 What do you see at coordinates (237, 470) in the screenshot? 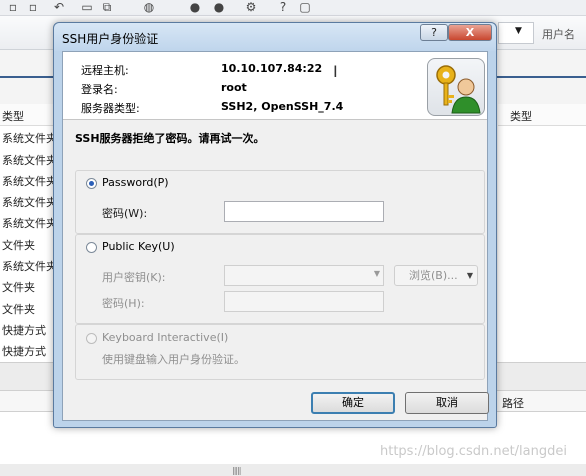
I see `resize-grip-icon: |||||` at bounding box center [237, 470].